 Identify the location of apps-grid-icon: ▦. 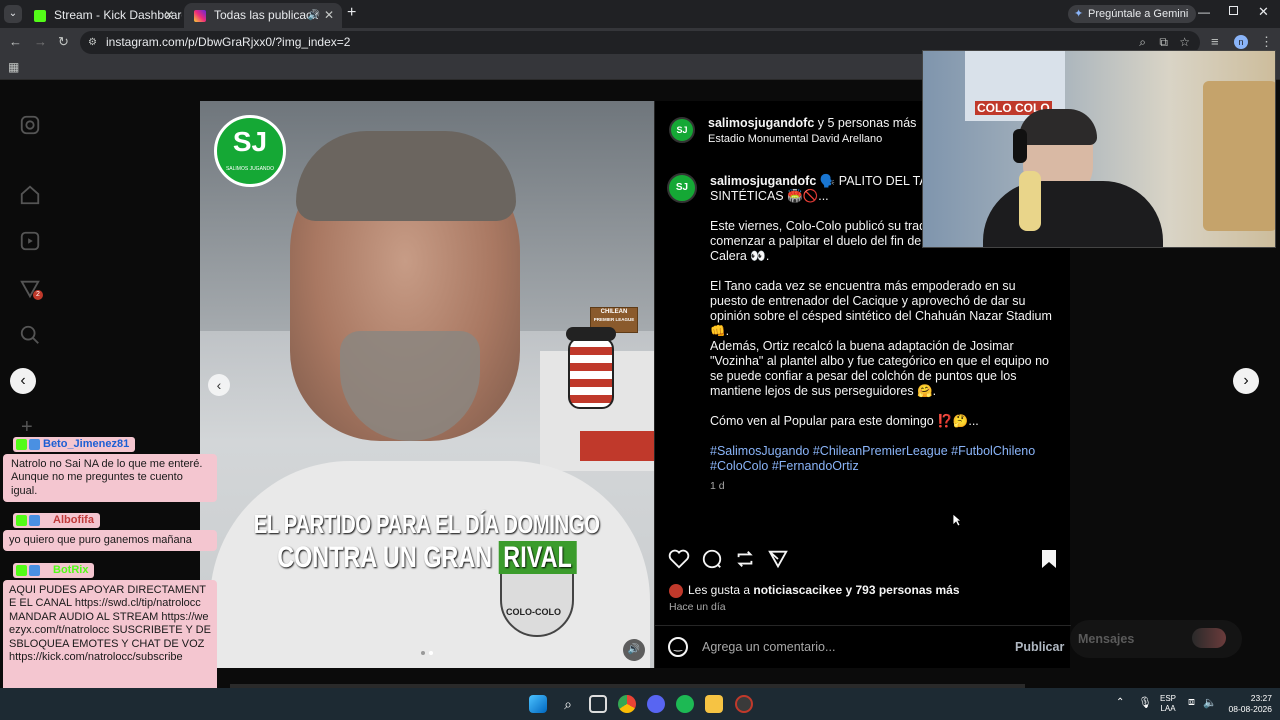
(13, 67).